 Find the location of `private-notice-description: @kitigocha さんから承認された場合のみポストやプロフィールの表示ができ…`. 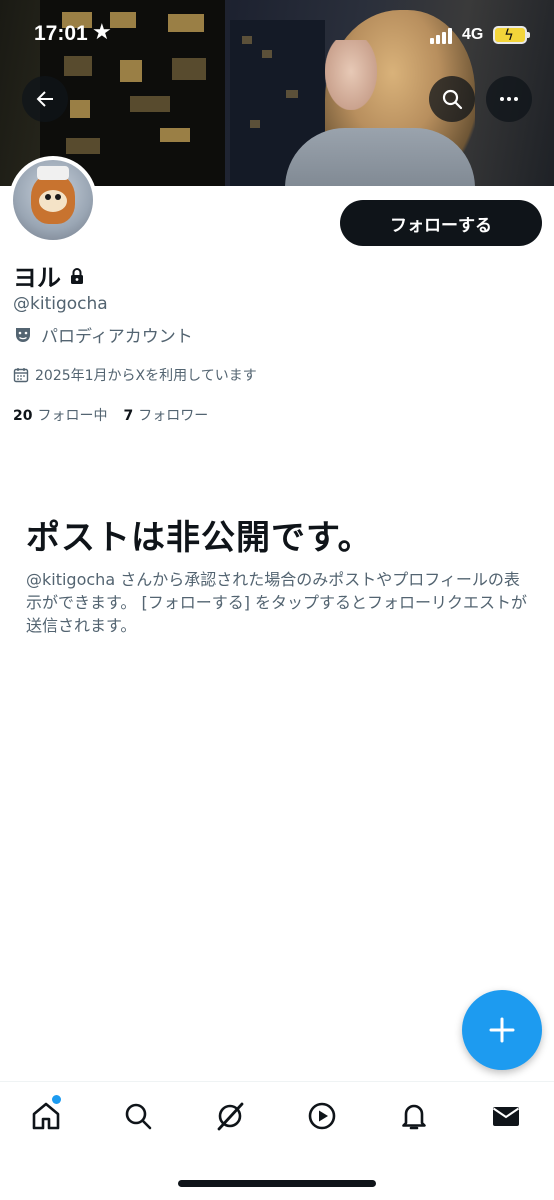

private-notice-description: @kitigocha さんから承認された場合のみポストやプロフィールの表示ができ… is located at coordinates (277, 602).